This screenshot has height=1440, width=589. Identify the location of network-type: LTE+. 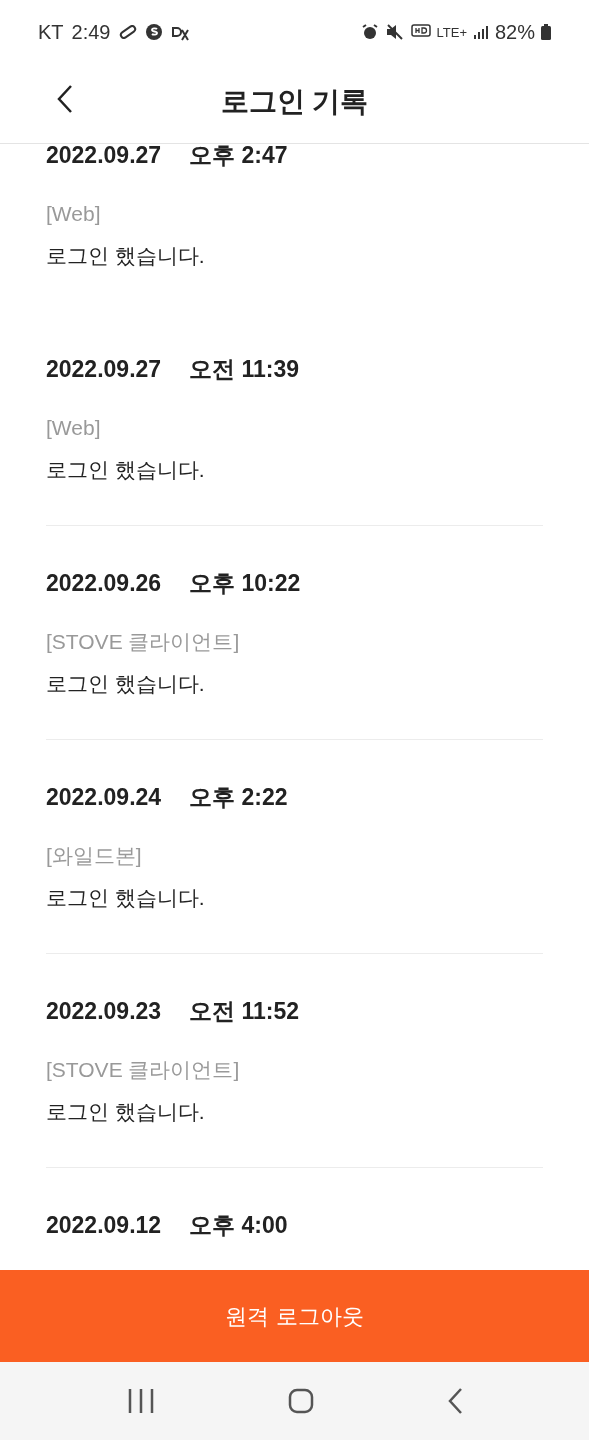
(451, 32).